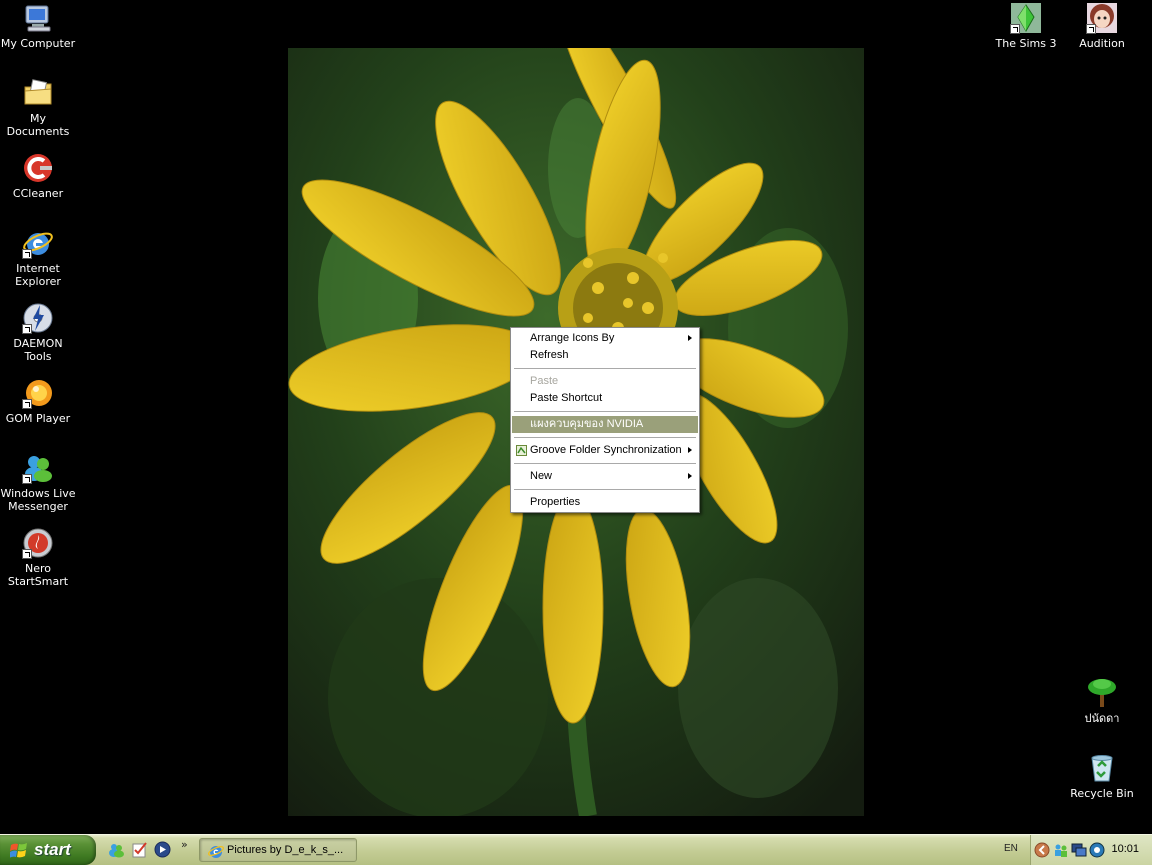 The image size is (1152, 865). What do you see at coordinates (18, 850) in the screenshot?
I see `windows-flag-icon` at bounding box center [18, 850].